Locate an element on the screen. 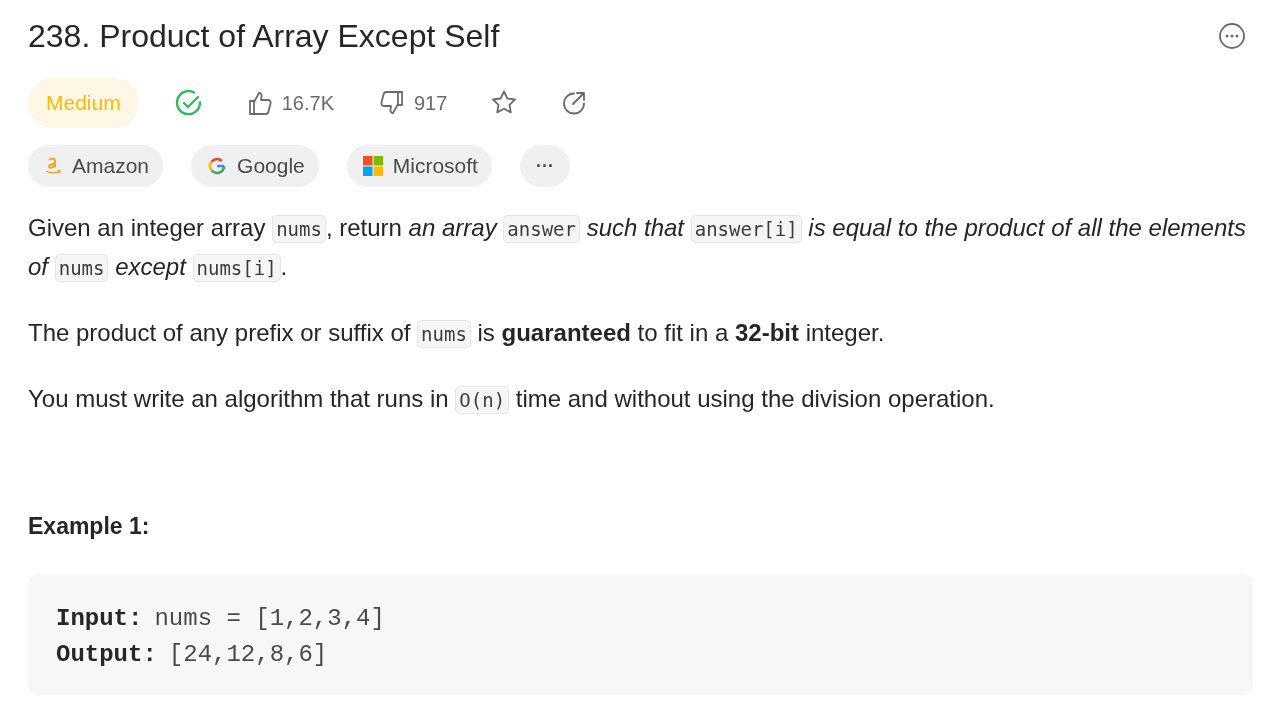  more-options-icon is located at coordinates (1232, 36).